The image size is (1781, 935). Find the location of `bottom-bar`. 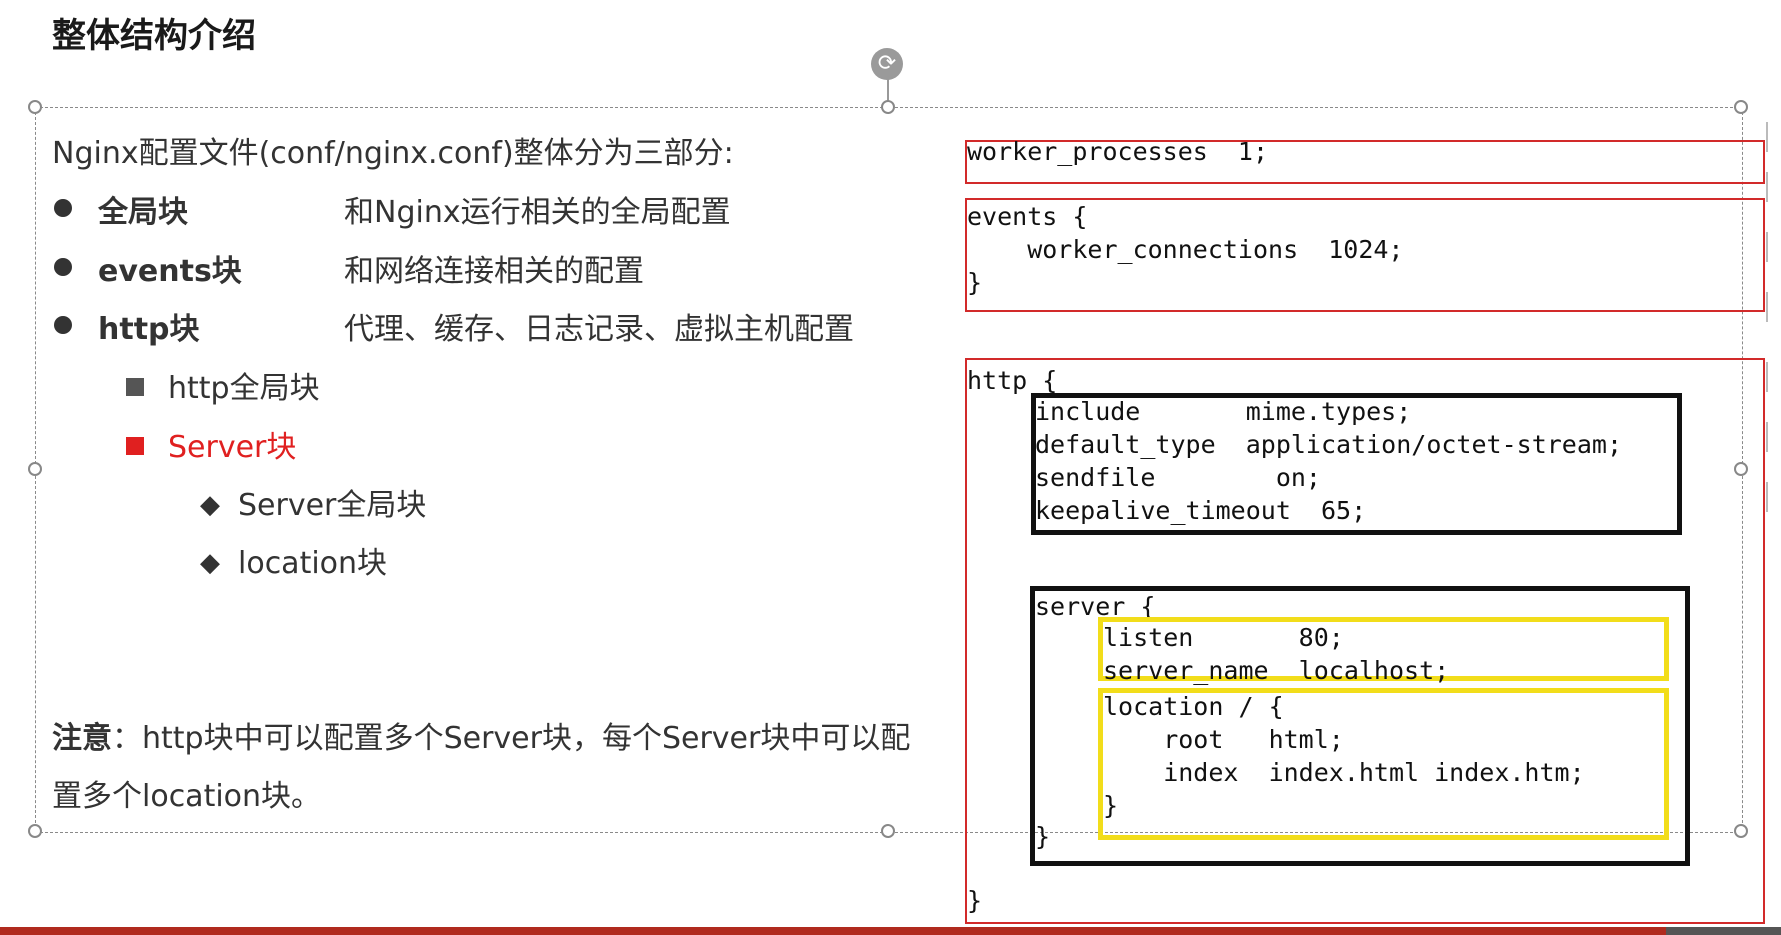

bottom-bar is located at coordinates (890, 931).